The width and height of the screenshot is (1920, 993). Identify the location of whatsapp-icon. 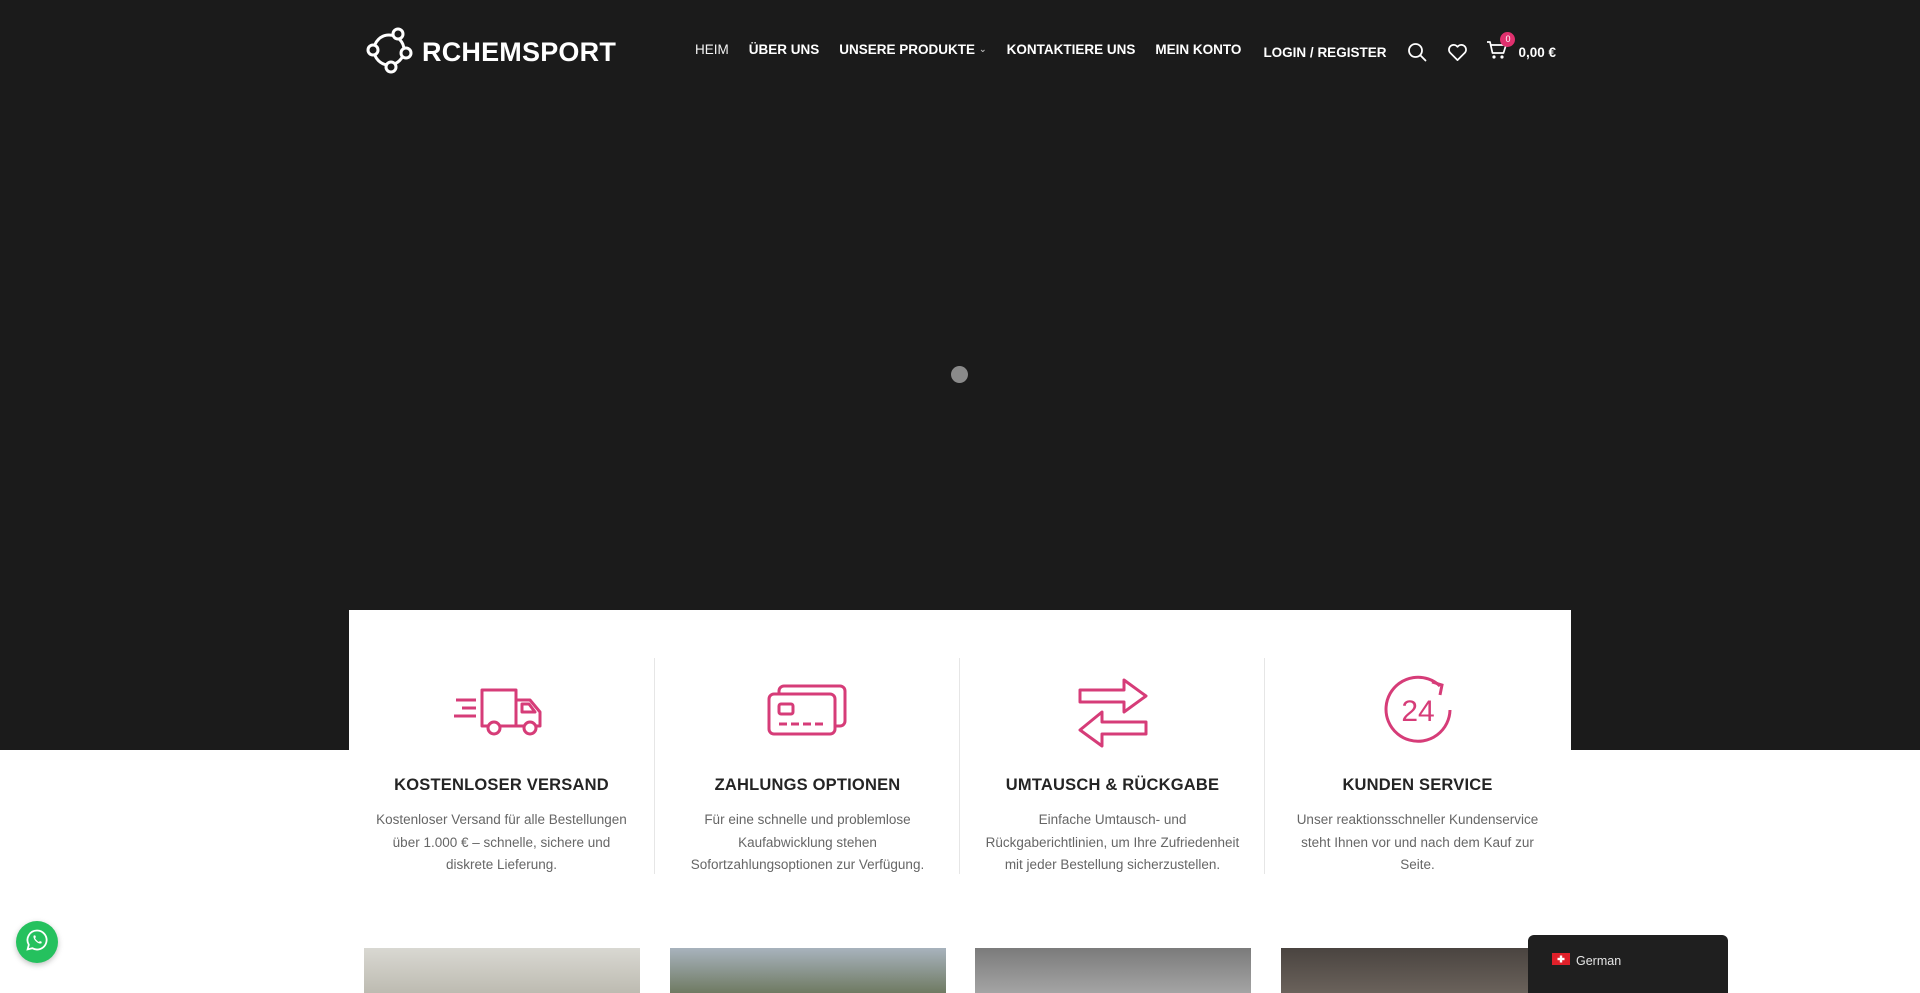
(37, 942).